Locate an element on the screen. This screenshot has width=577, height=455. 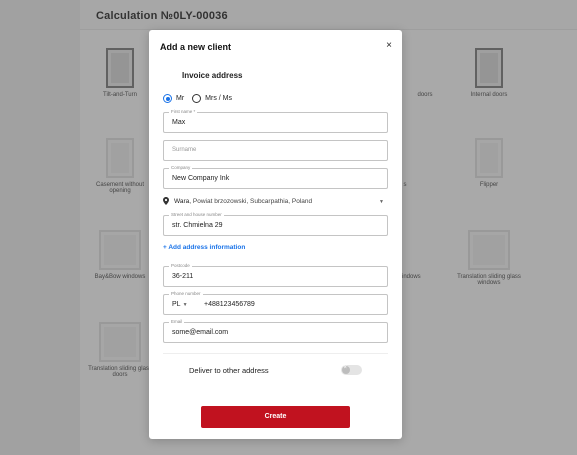
radio-label-mrs: Mrs / Ms is located at coordinates (218, 98).